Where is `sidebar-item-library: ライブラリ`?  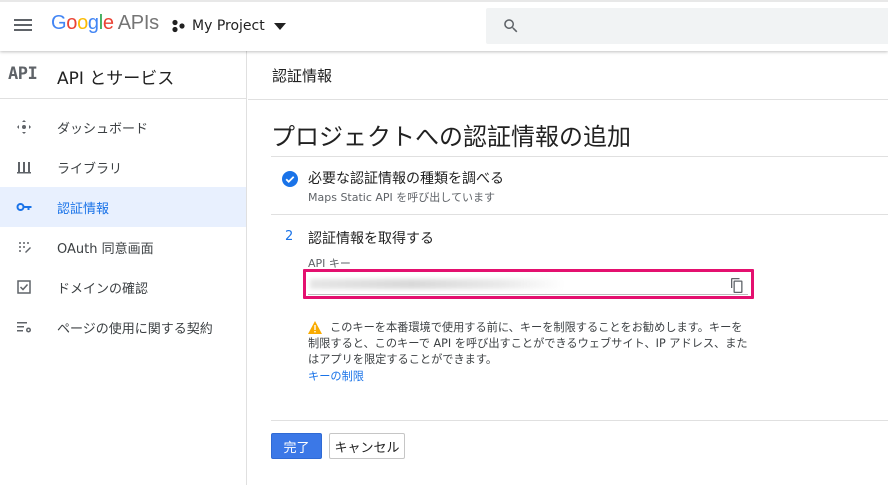 sidebar-item-library: ライブラリ is located at coordinates (123, 167).